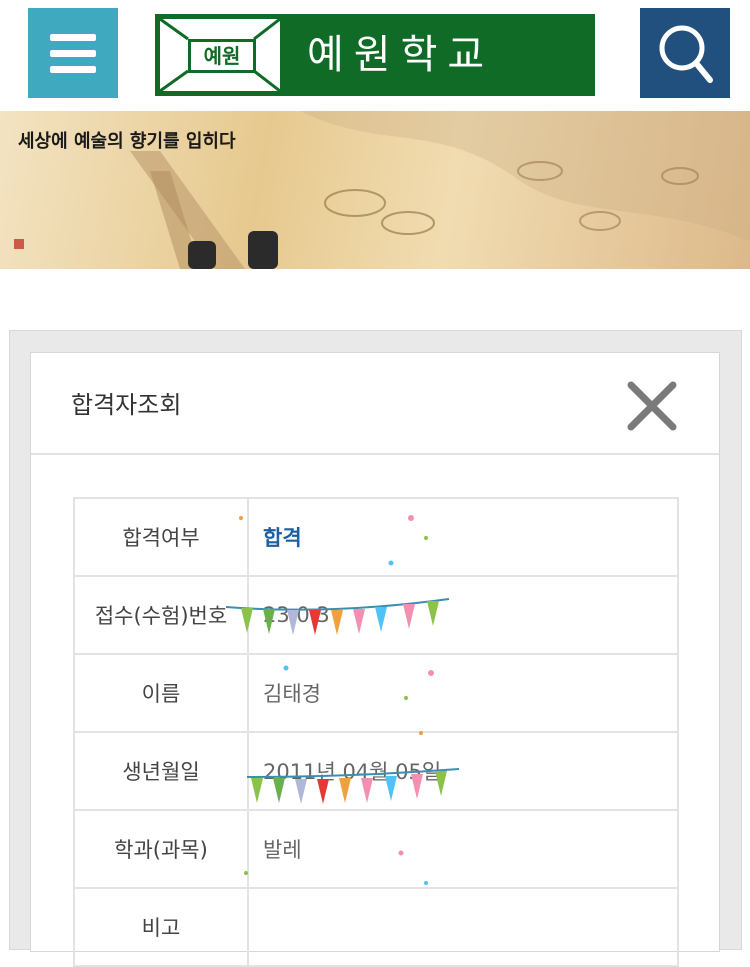 This screenshot has height=967, width=750. I want to click on school-logo: 예원 예원학교, so click(375, 55).